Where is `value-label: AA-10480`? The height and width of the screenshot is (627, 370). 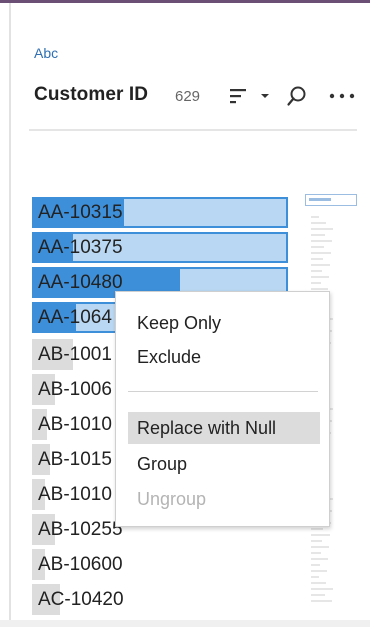
value-label: AA-10480 is located at coordinates (80, 282).